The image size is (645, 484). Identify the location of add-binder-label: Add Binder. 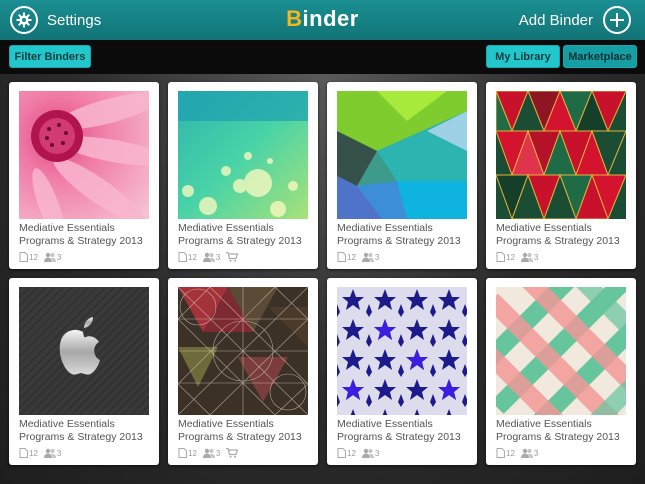
(555, 20).